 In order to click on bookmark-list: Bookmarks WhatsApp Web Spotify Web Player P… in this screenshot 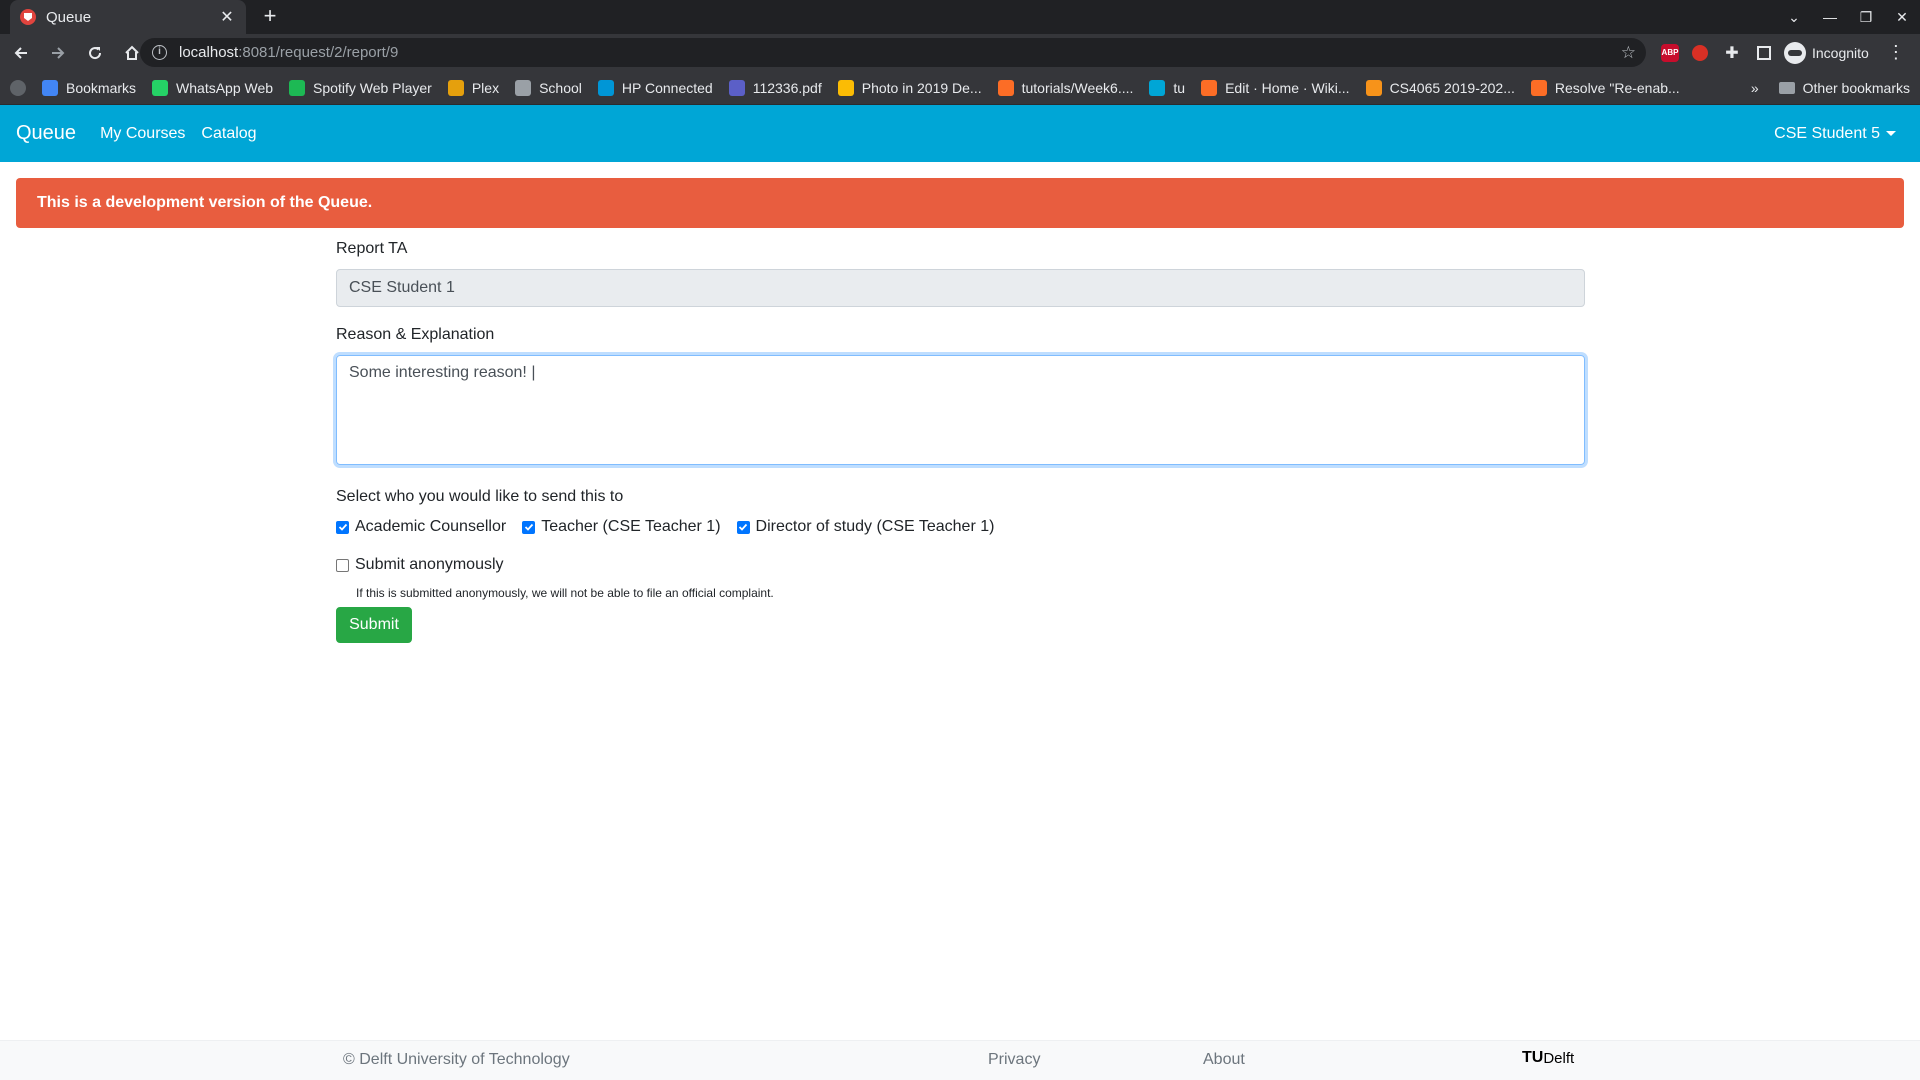, I will do `click(869, 87)`.